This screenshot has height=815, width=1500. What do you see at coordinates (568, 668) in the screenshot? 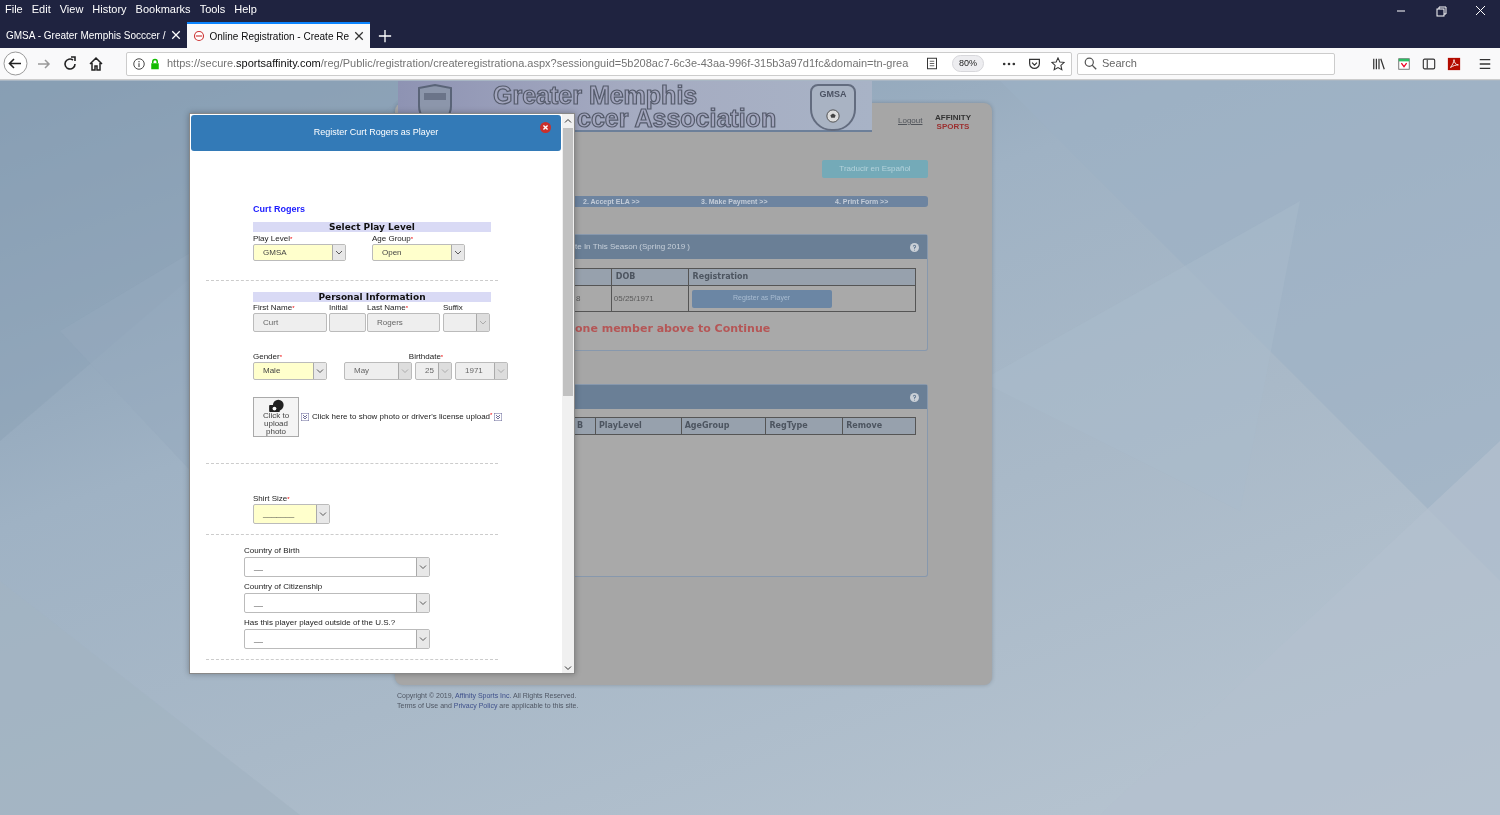
I see `scroll-down-icon` at bounding box center [568, 668].